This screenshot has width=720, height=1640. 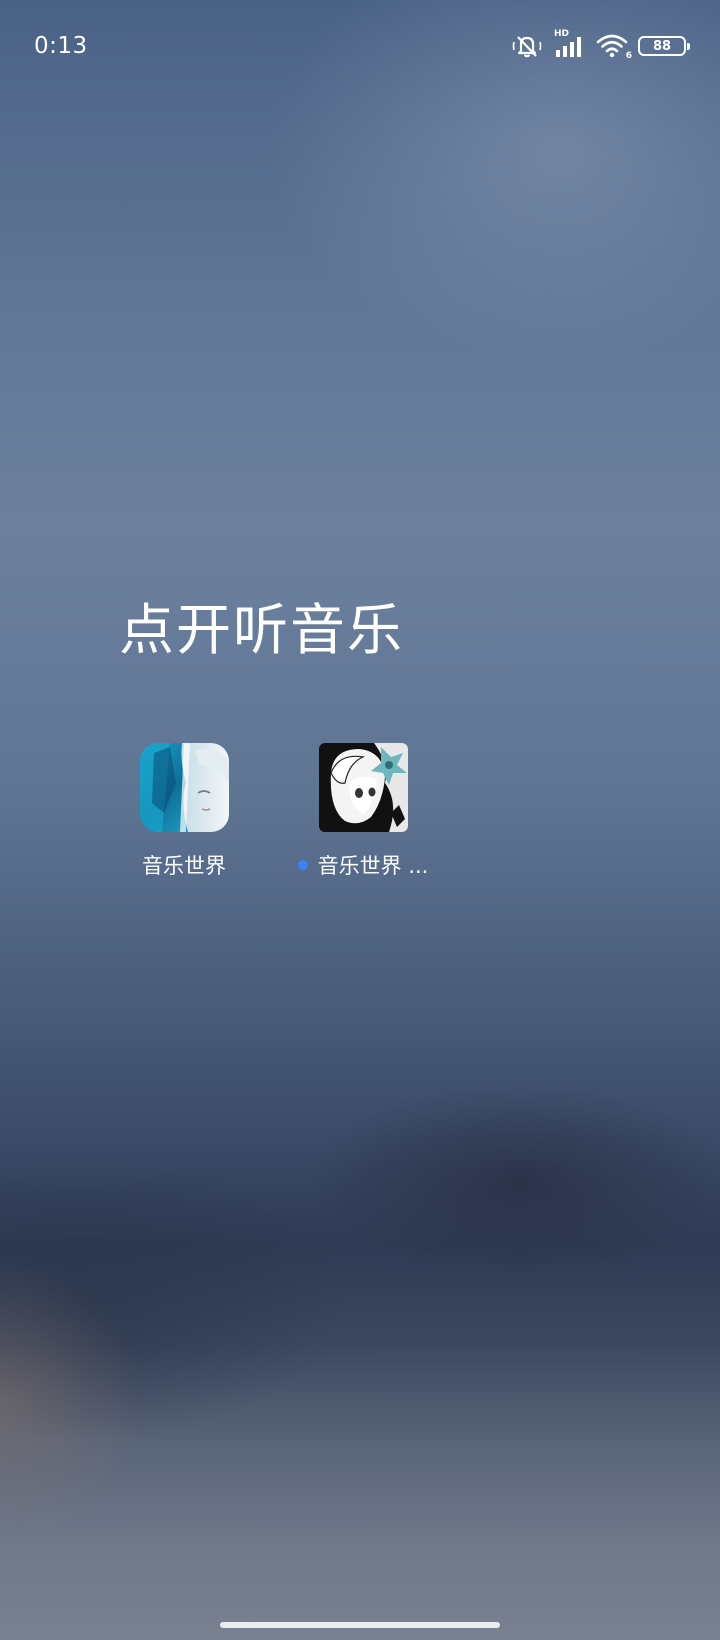 What do you see at coordinates (184, 866) in the screenshot?
I see `app-label: 音乐世界` at bounding box center [184, 866].